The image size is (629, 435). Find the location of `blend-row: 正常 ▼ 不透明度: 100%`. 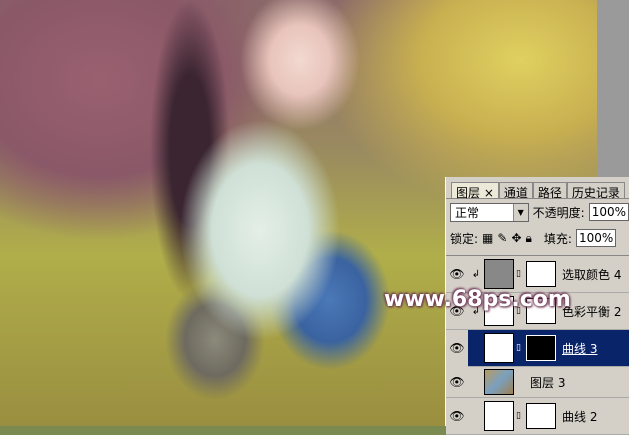

blend-row: 正常 ▼ 不透明度: 100% is located at coordinates (537, 212).